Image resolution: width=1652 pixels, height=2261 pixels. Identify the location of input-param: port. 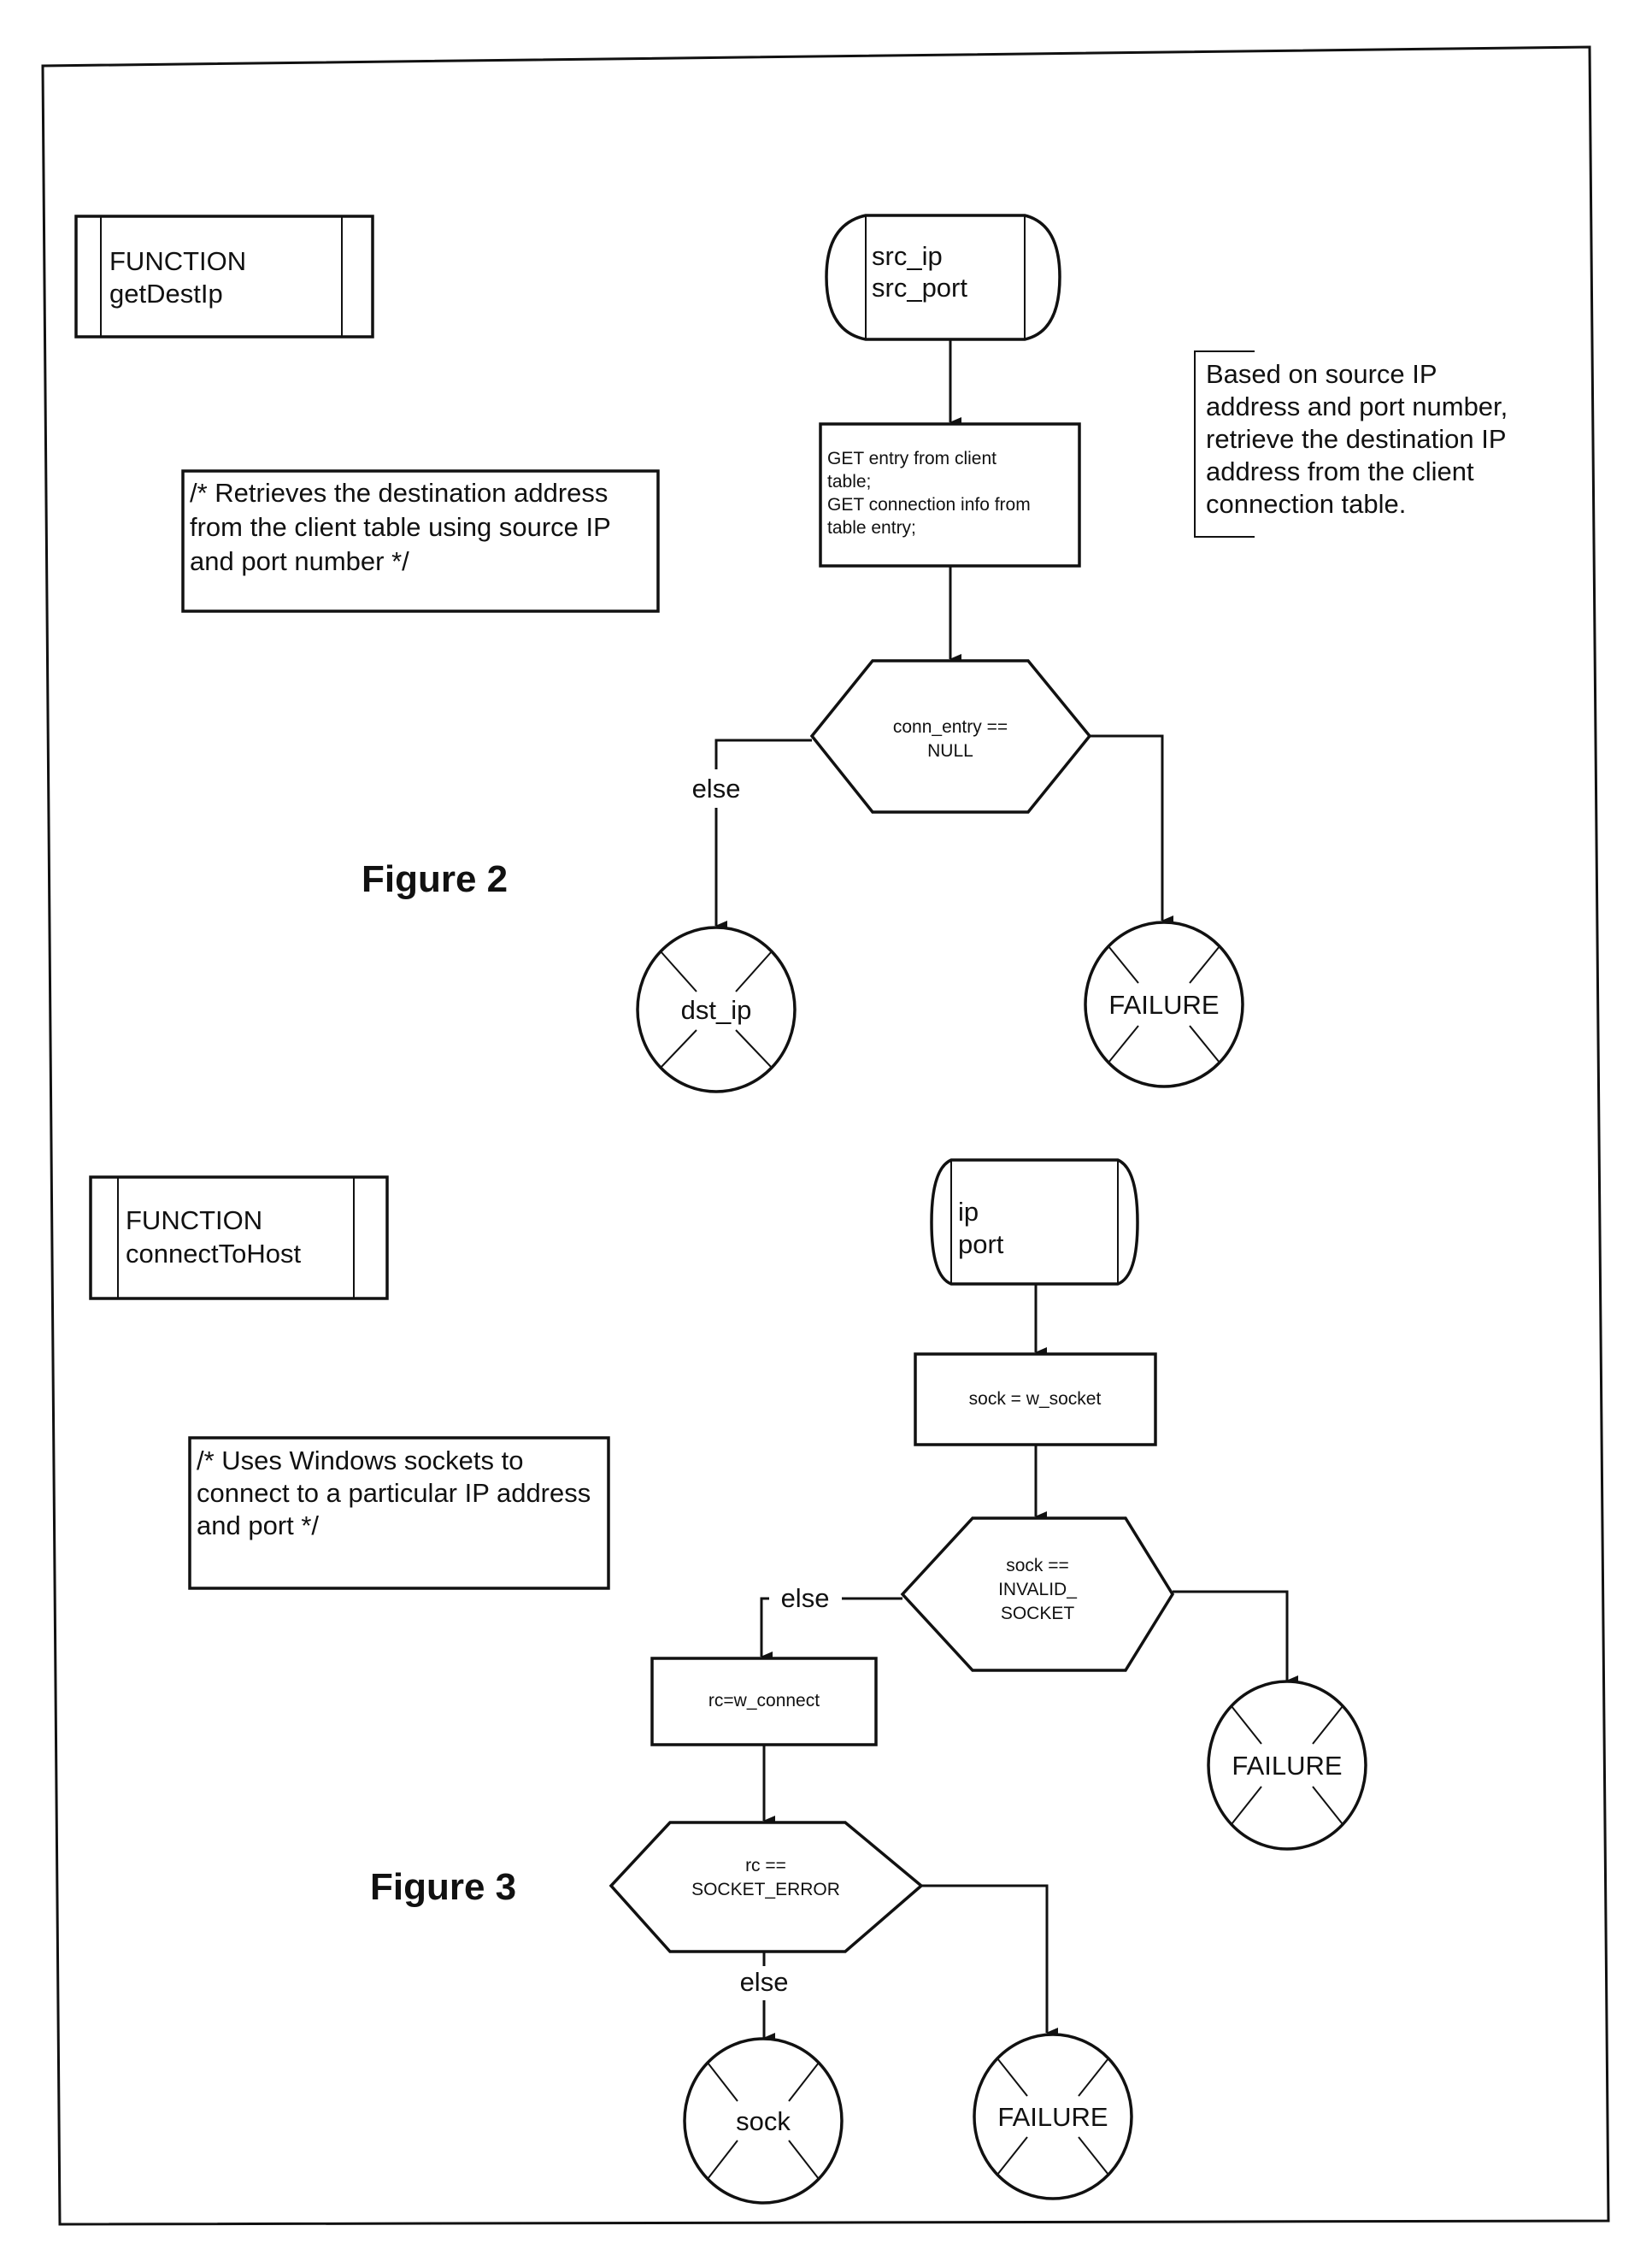
(981, 1244).